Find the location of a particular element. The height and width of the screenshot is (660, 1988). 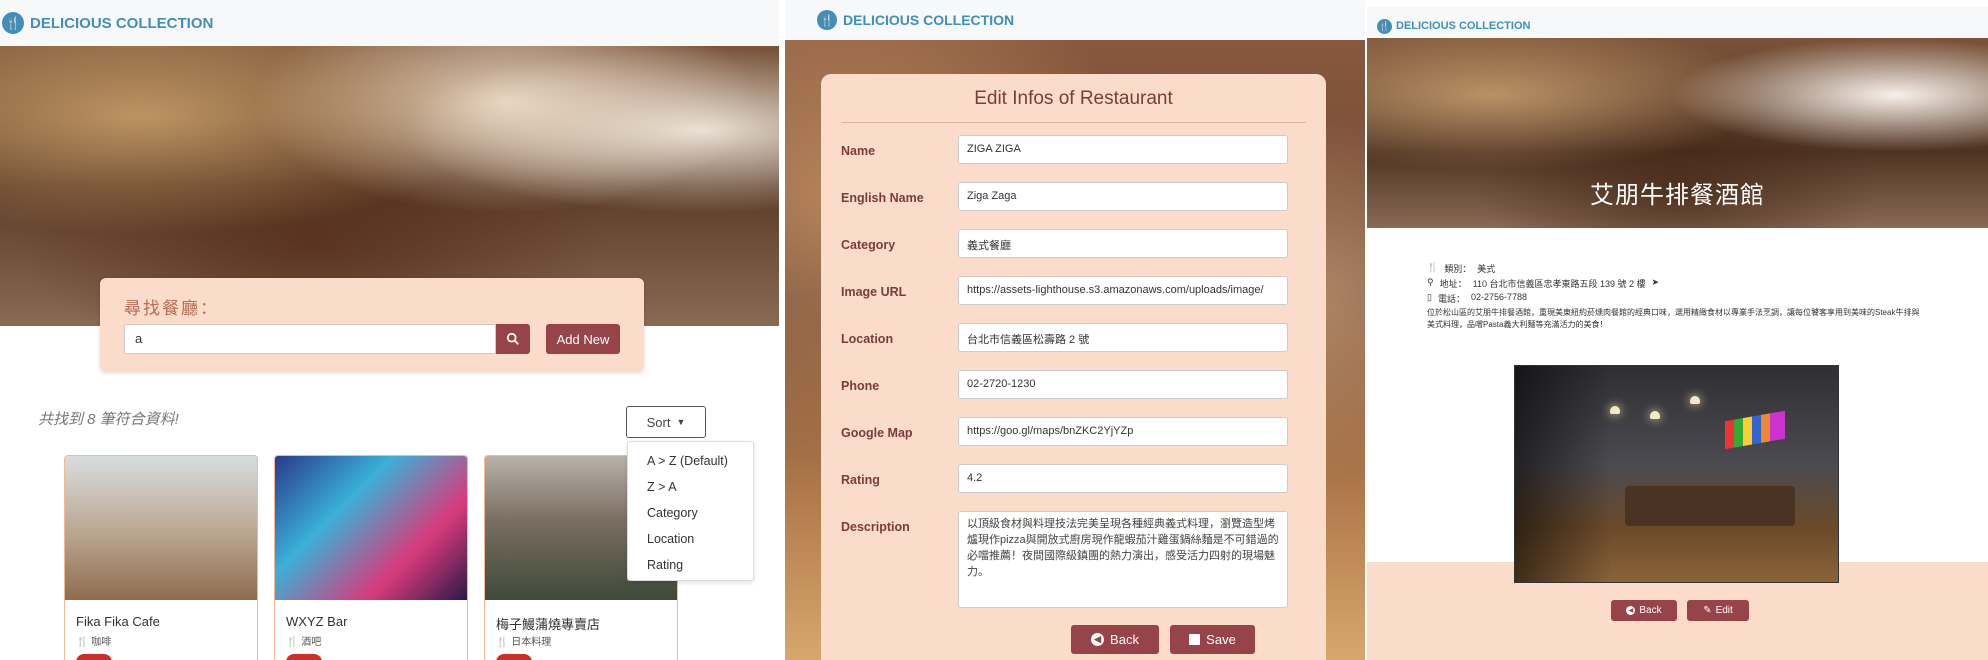

google-map-label: Google Map is located at coordinates (877, 433).